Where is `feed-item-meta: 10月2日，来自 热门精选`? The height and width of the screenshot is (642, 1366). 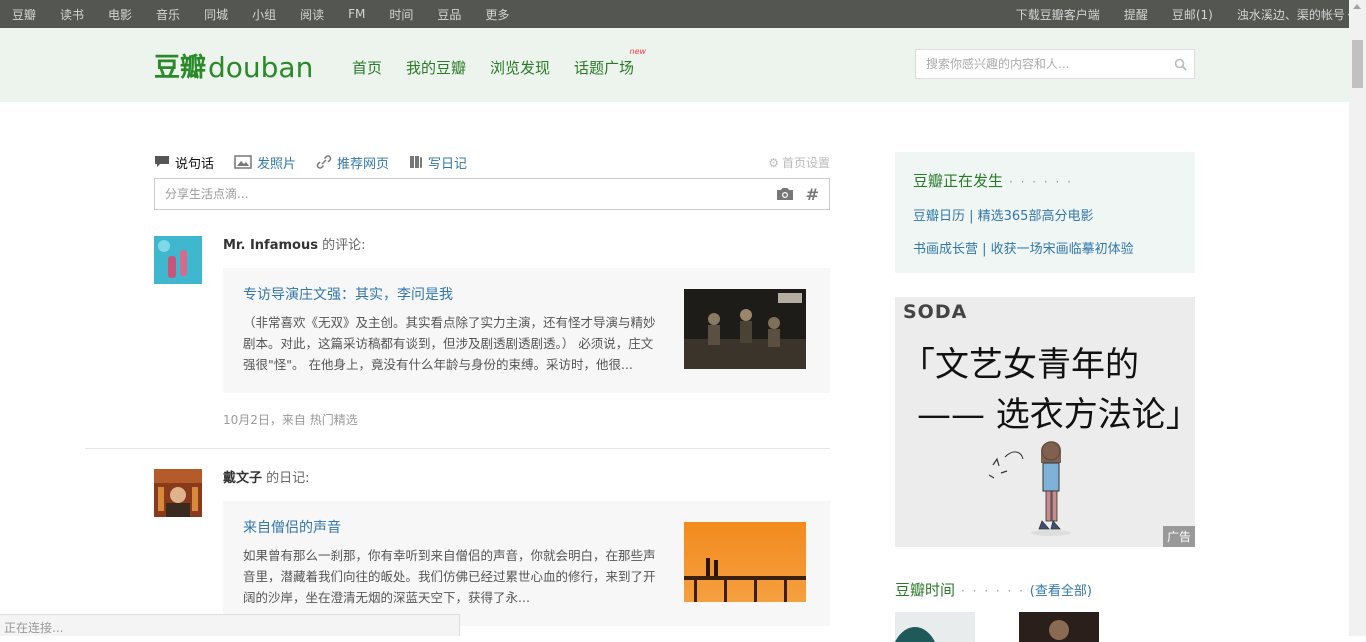
feed-item-meta: 10月2日，来自 热门精选 is located at coordinates (526, 419).